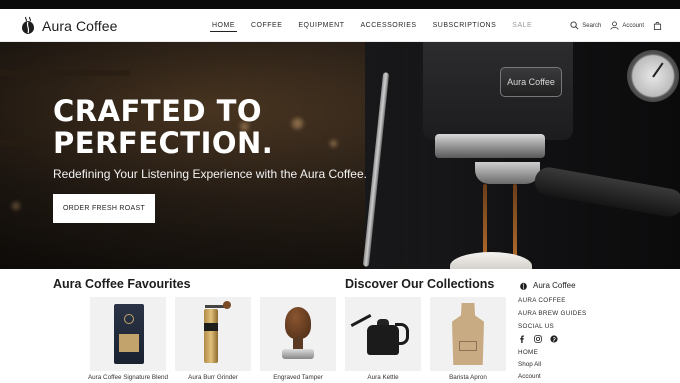  I want to click on shopping-bag-icon, so click(657, 25).